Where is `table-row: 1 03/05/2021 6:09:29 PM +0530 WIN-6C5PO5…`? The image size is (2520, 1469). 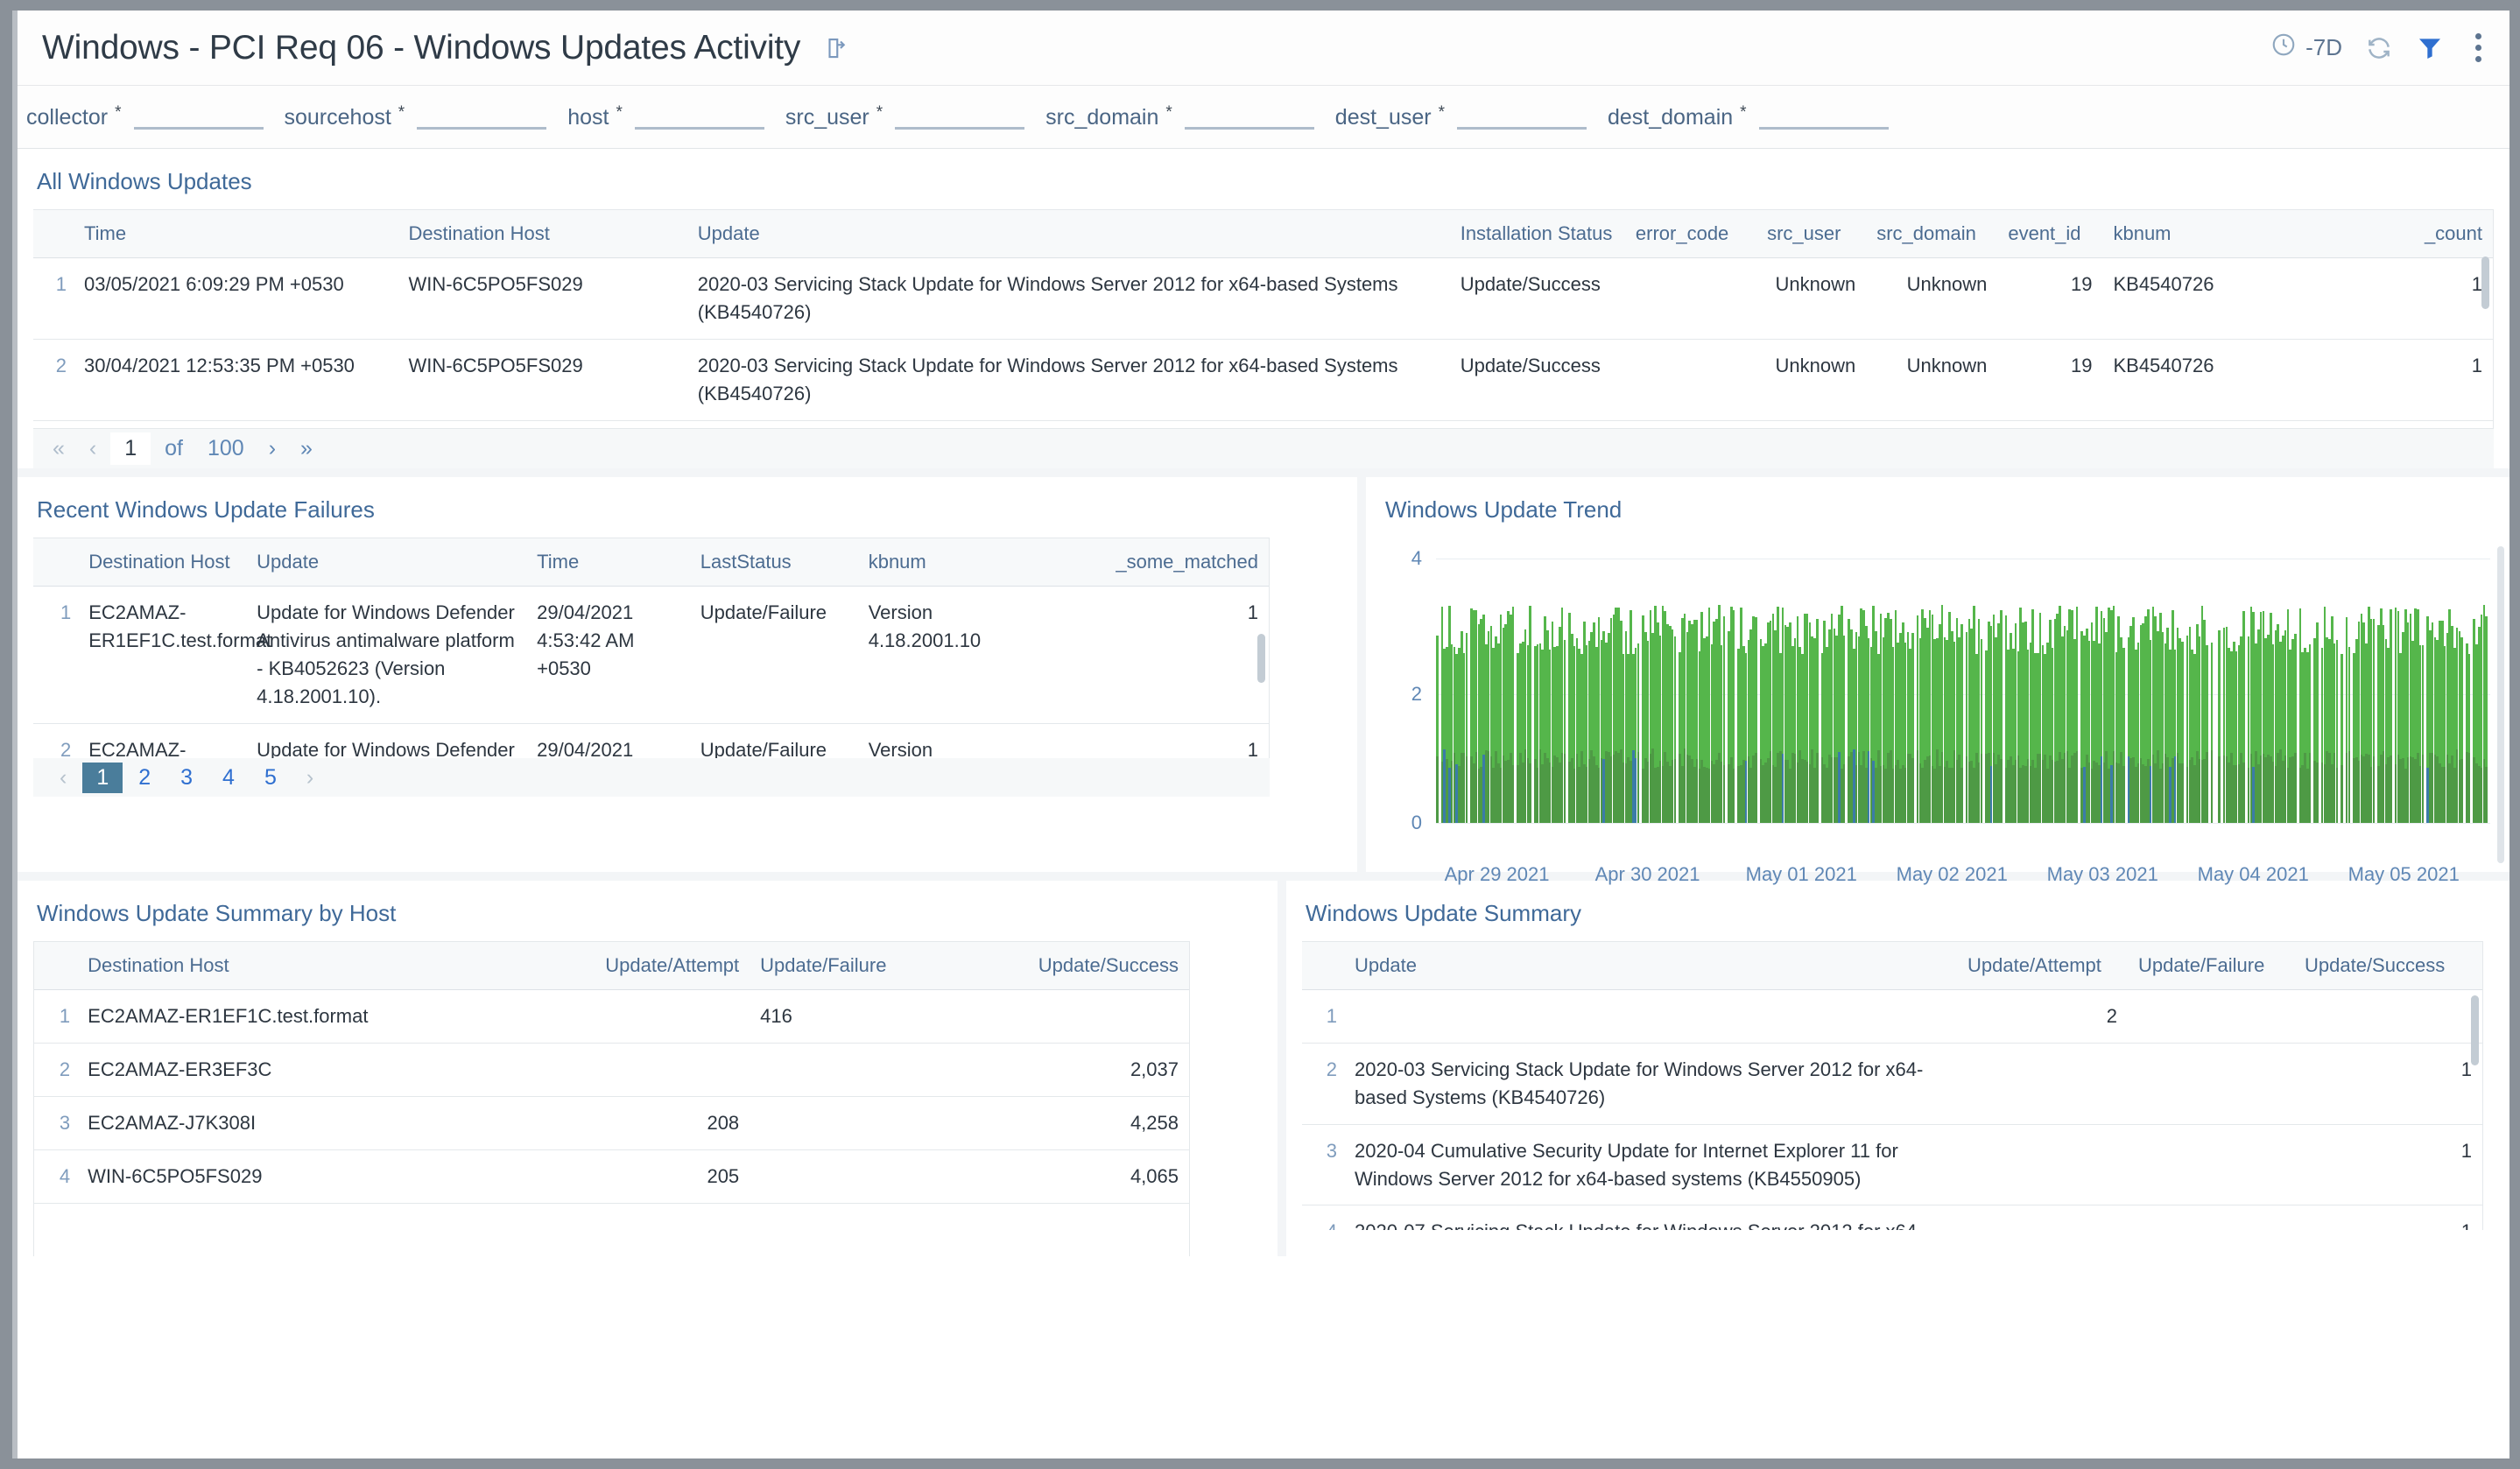 table-row: 1 03/05/2021 6:09:29 PM +0530 WIN-6C5PO5… is located at coordinates (1263, 298).